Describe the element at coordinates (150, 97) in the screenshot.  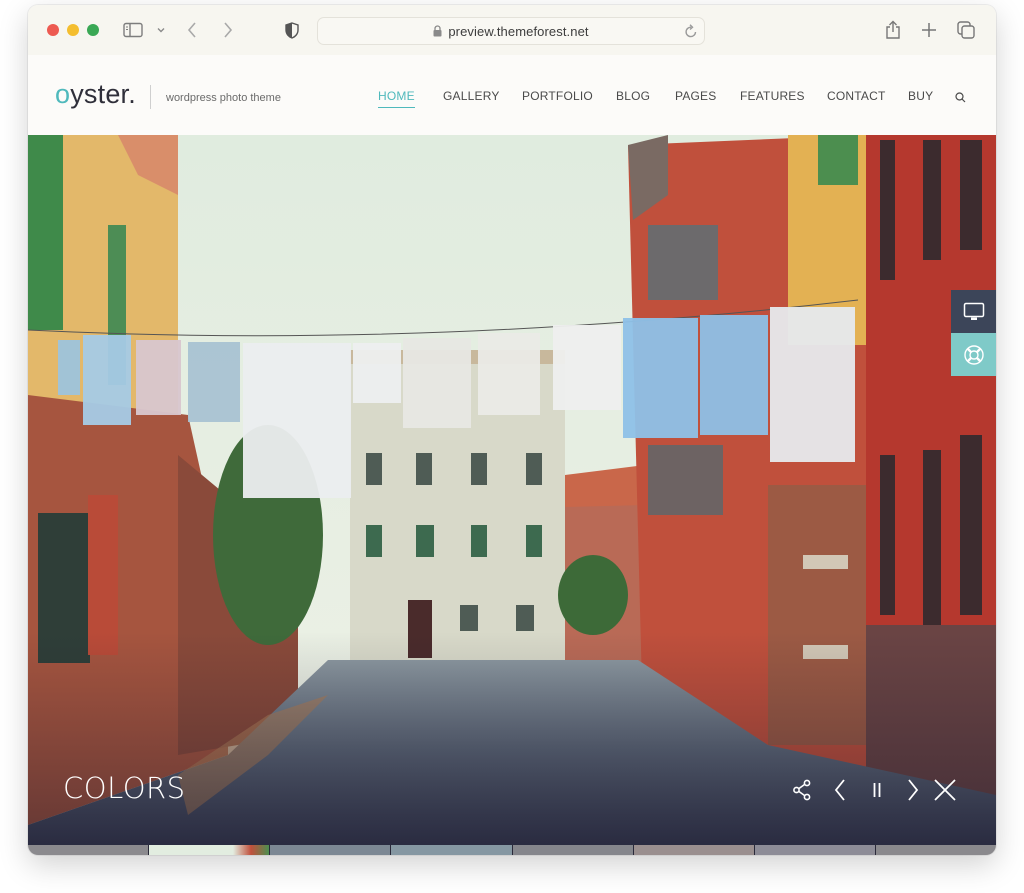
I see `logo-divider` at that location.